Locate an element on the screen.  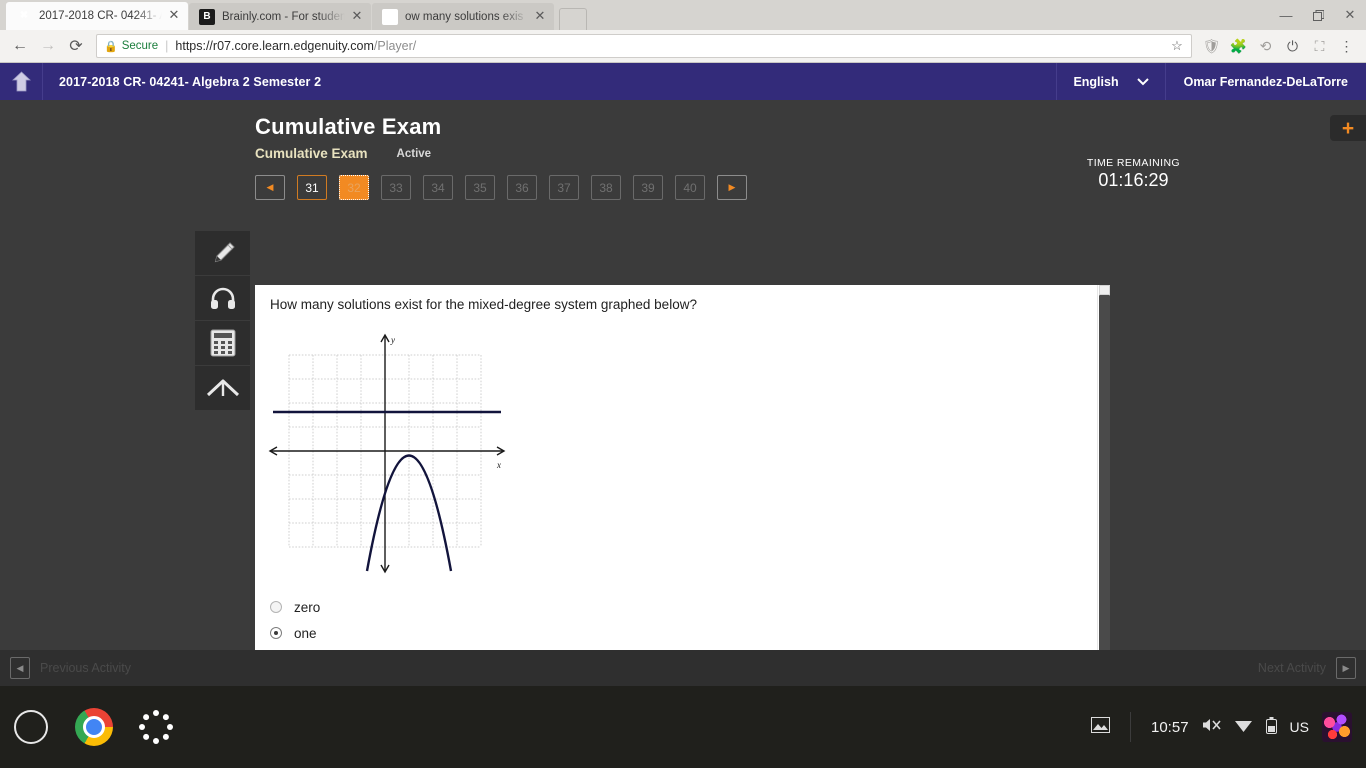
headphones-icon is located at coordinates (222, 298).